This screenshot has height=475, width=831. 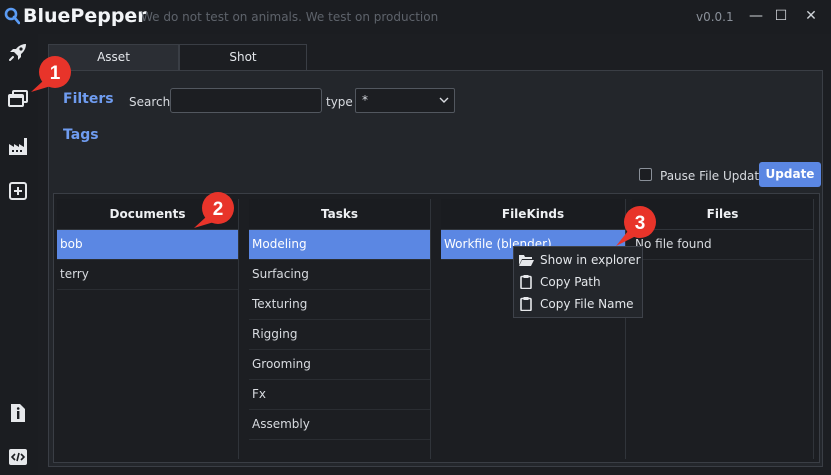 What do you see at coordinates (147, 245) in the screenshot?
I see `list-item: bob` at bounding box center [147, 245].